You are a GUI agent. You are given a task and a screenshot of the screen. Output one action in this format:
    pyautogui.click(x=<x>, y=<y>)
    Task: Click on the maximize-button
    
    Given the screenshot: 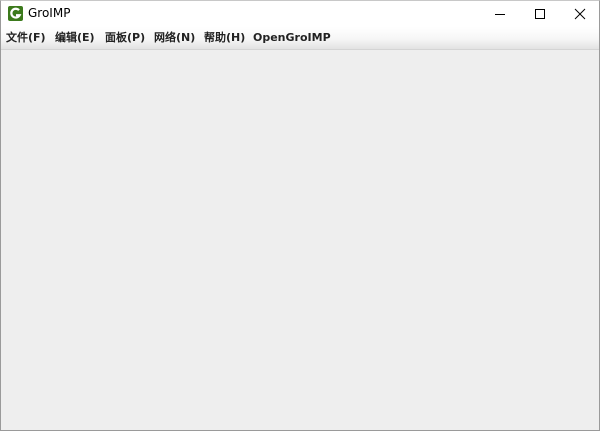 What is the action you would take?
    pyautogui.click(x=540, y=14)
    